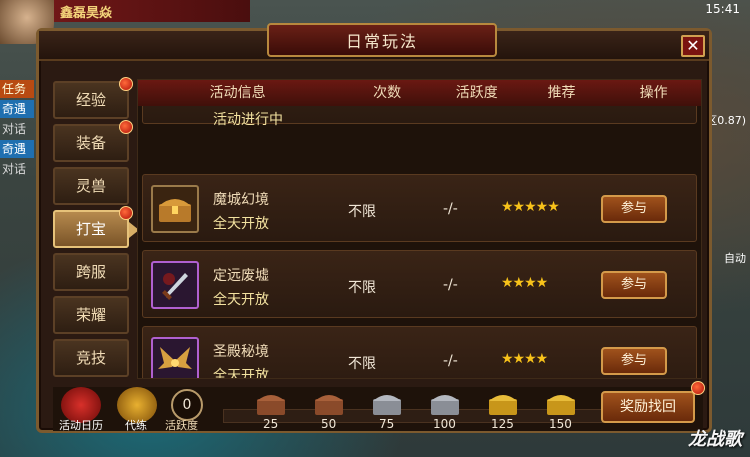 This screenshot has width=750, height=457. What do you see at coordinates (237, 93) in the screenshot?
I see `header-info: 活动信息` at bounding box center [237, 93].